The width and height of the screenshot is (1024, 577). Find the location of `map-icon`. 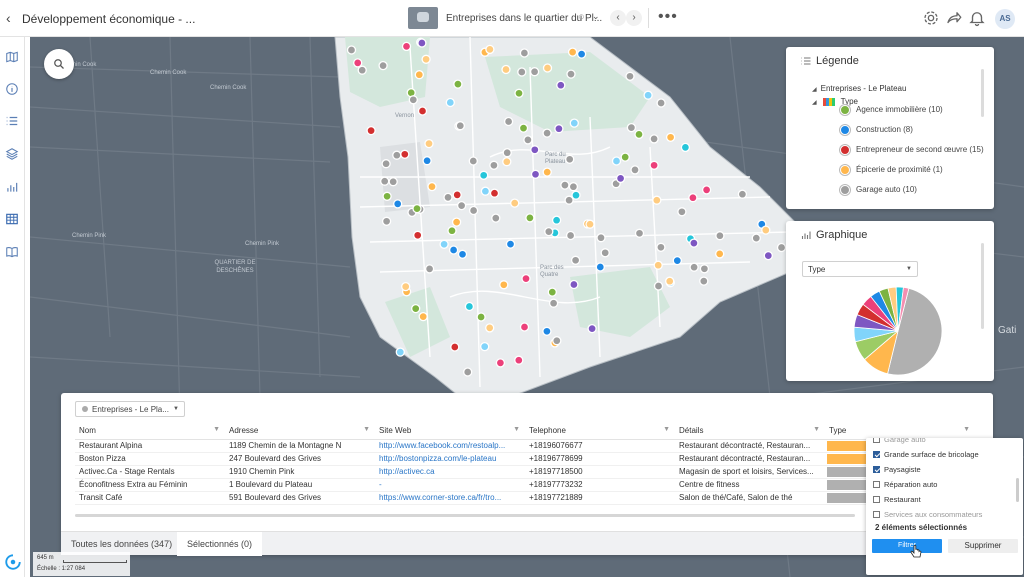

map-icon is located at coordinates (12, 57).